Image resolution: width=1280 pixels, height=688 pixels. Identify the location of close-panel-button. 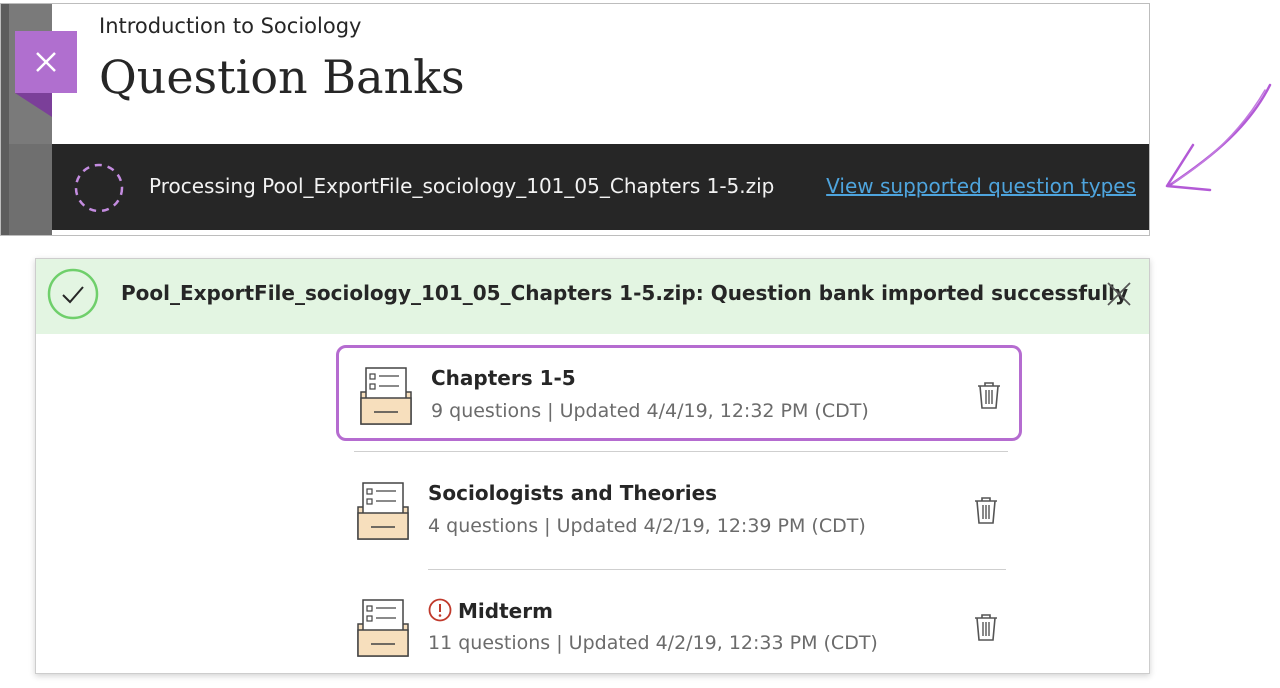
(46, 62).